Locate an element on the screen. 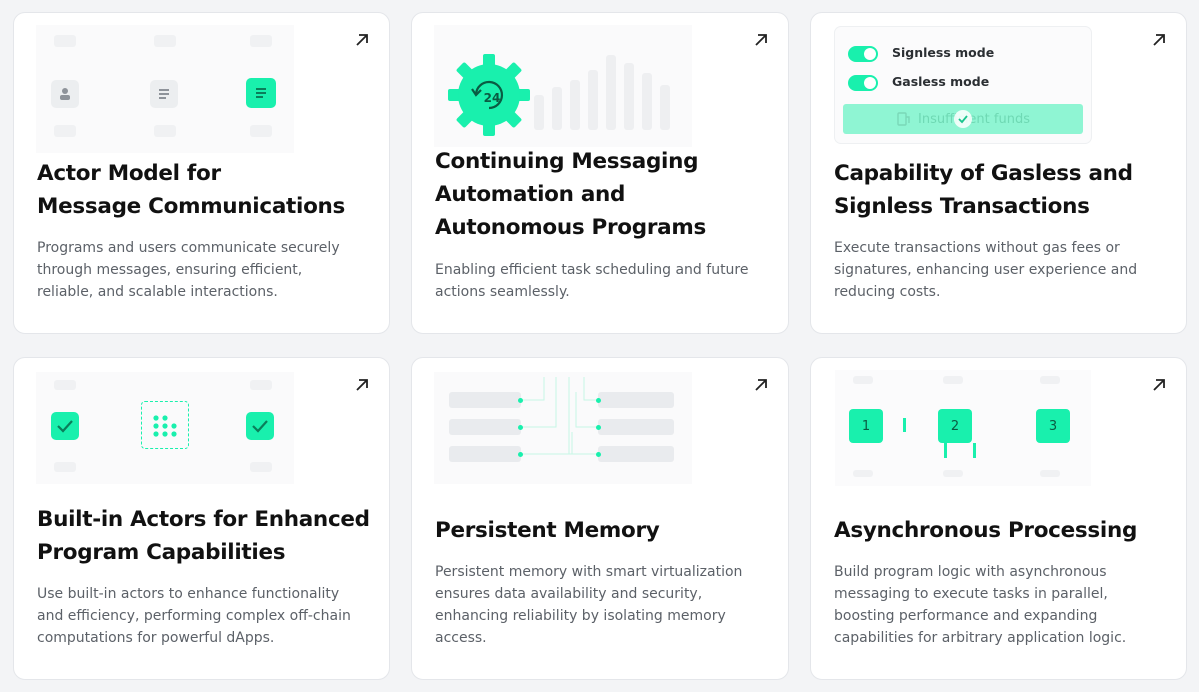 Image resolution: width=1199 pixels, height=692 pixels. gasless-toggle-label: Gasless mode is located at coordinates (941, 81).